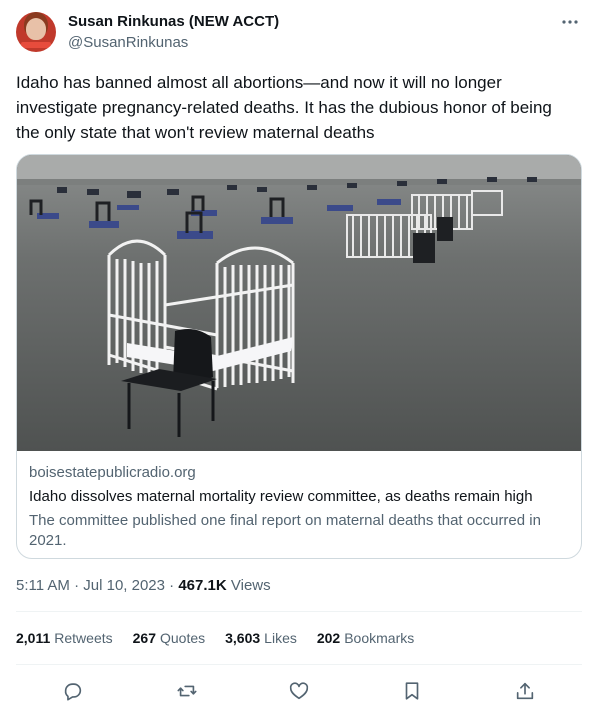 This screenshot has height=714, width=598. What do you see at coordinates (379, 638) in the screenshot?
I see `stat-label: Bookmarks` at bounding box center [379, 638].